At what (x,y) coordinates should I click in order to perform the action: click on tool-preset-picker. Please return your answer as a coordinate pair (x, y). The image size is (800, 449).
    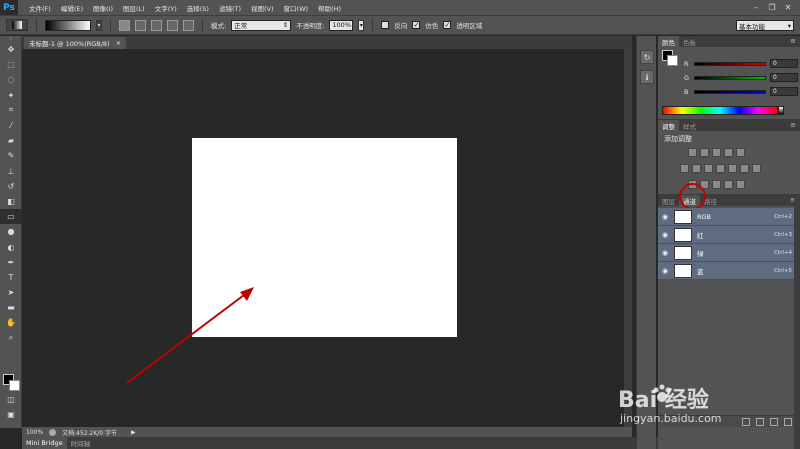
    Looking at the image, I should click on (17, 25).